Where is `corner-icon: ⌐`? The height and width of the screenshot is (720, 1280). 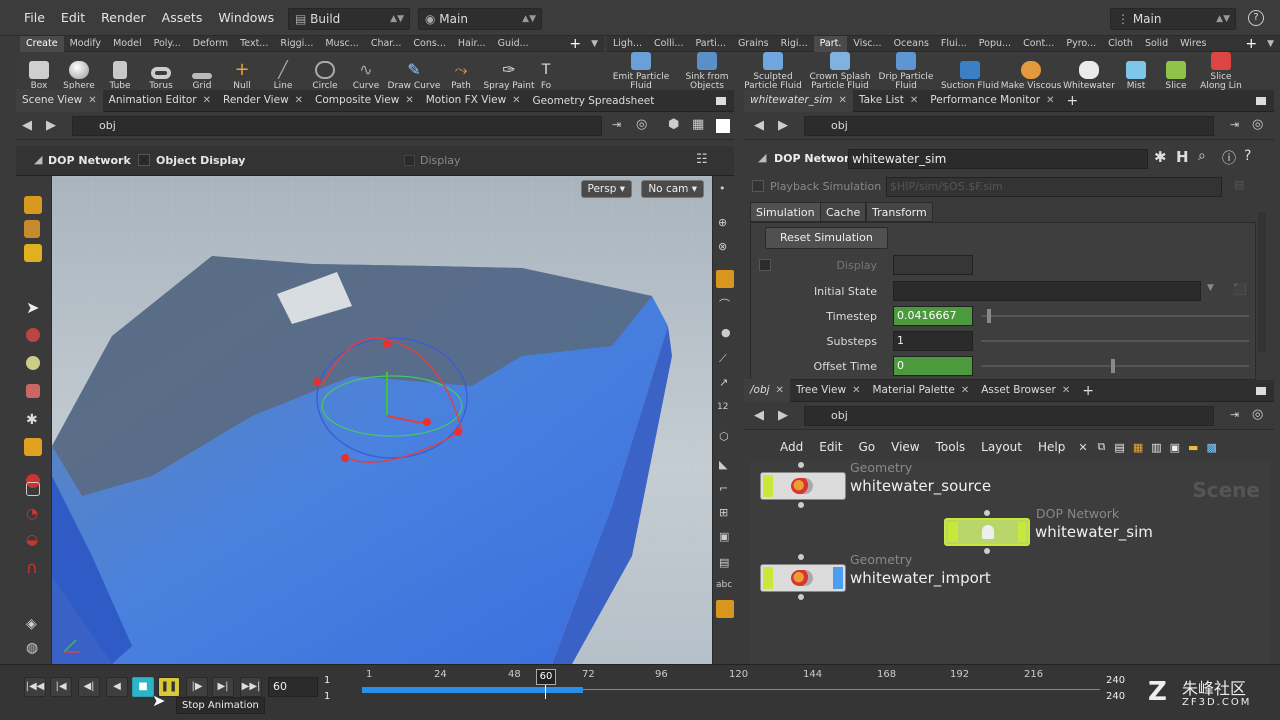 corner-icon: ⌐ is located at coordinates (723, 488).